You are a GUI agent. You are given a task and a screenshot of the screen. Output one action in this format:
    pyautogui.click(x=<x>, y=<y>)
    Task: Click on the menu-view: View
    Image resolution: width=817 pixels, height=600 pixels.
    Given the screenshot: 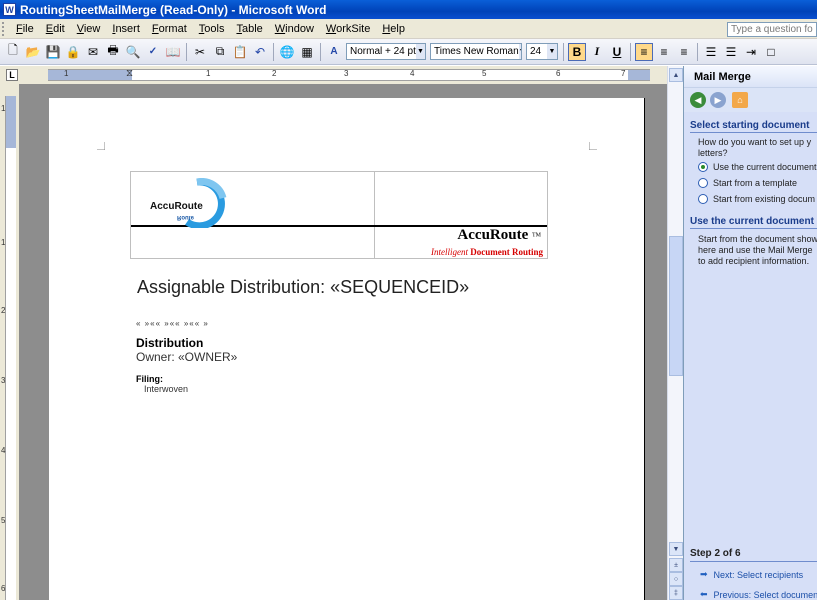 What is the action you would take?
    pyautogui.click(x=89, y=29)
    